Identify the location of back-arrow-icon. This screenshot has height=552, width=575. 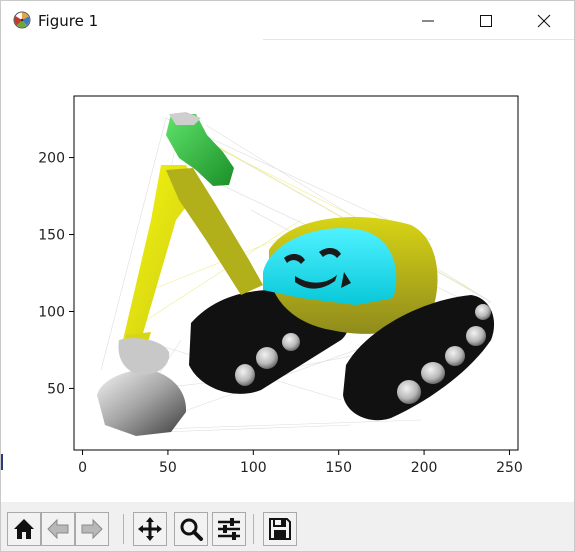
(58, 529).